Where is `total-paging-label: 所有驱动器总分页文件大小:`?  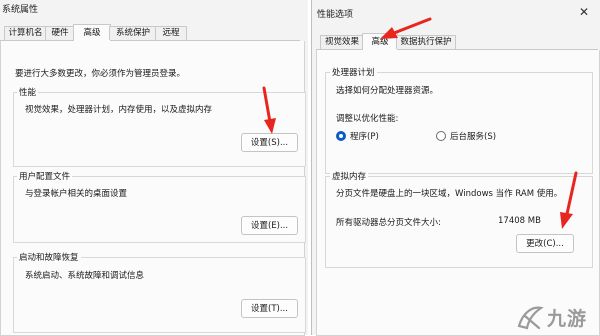 total-paging-label: 所有驱动器总分页文件大小: is located at coordinates (388, 223).